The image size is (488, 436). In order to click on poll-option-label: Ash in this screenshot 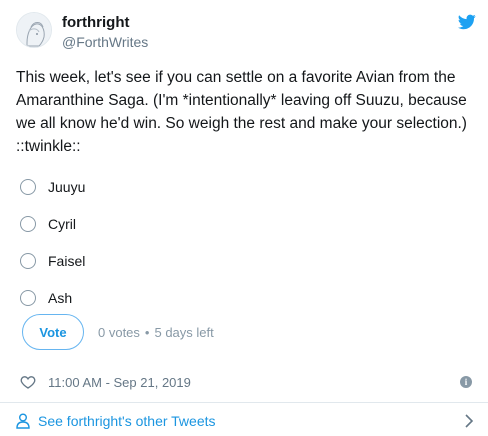, I will do `click(60, 297)`.